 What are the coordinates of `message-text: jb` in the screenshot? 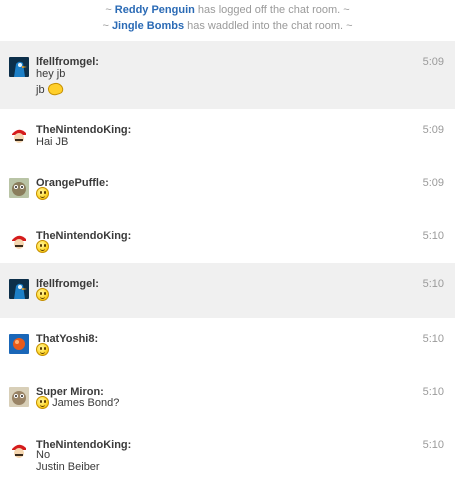 It's located at (40, 90).